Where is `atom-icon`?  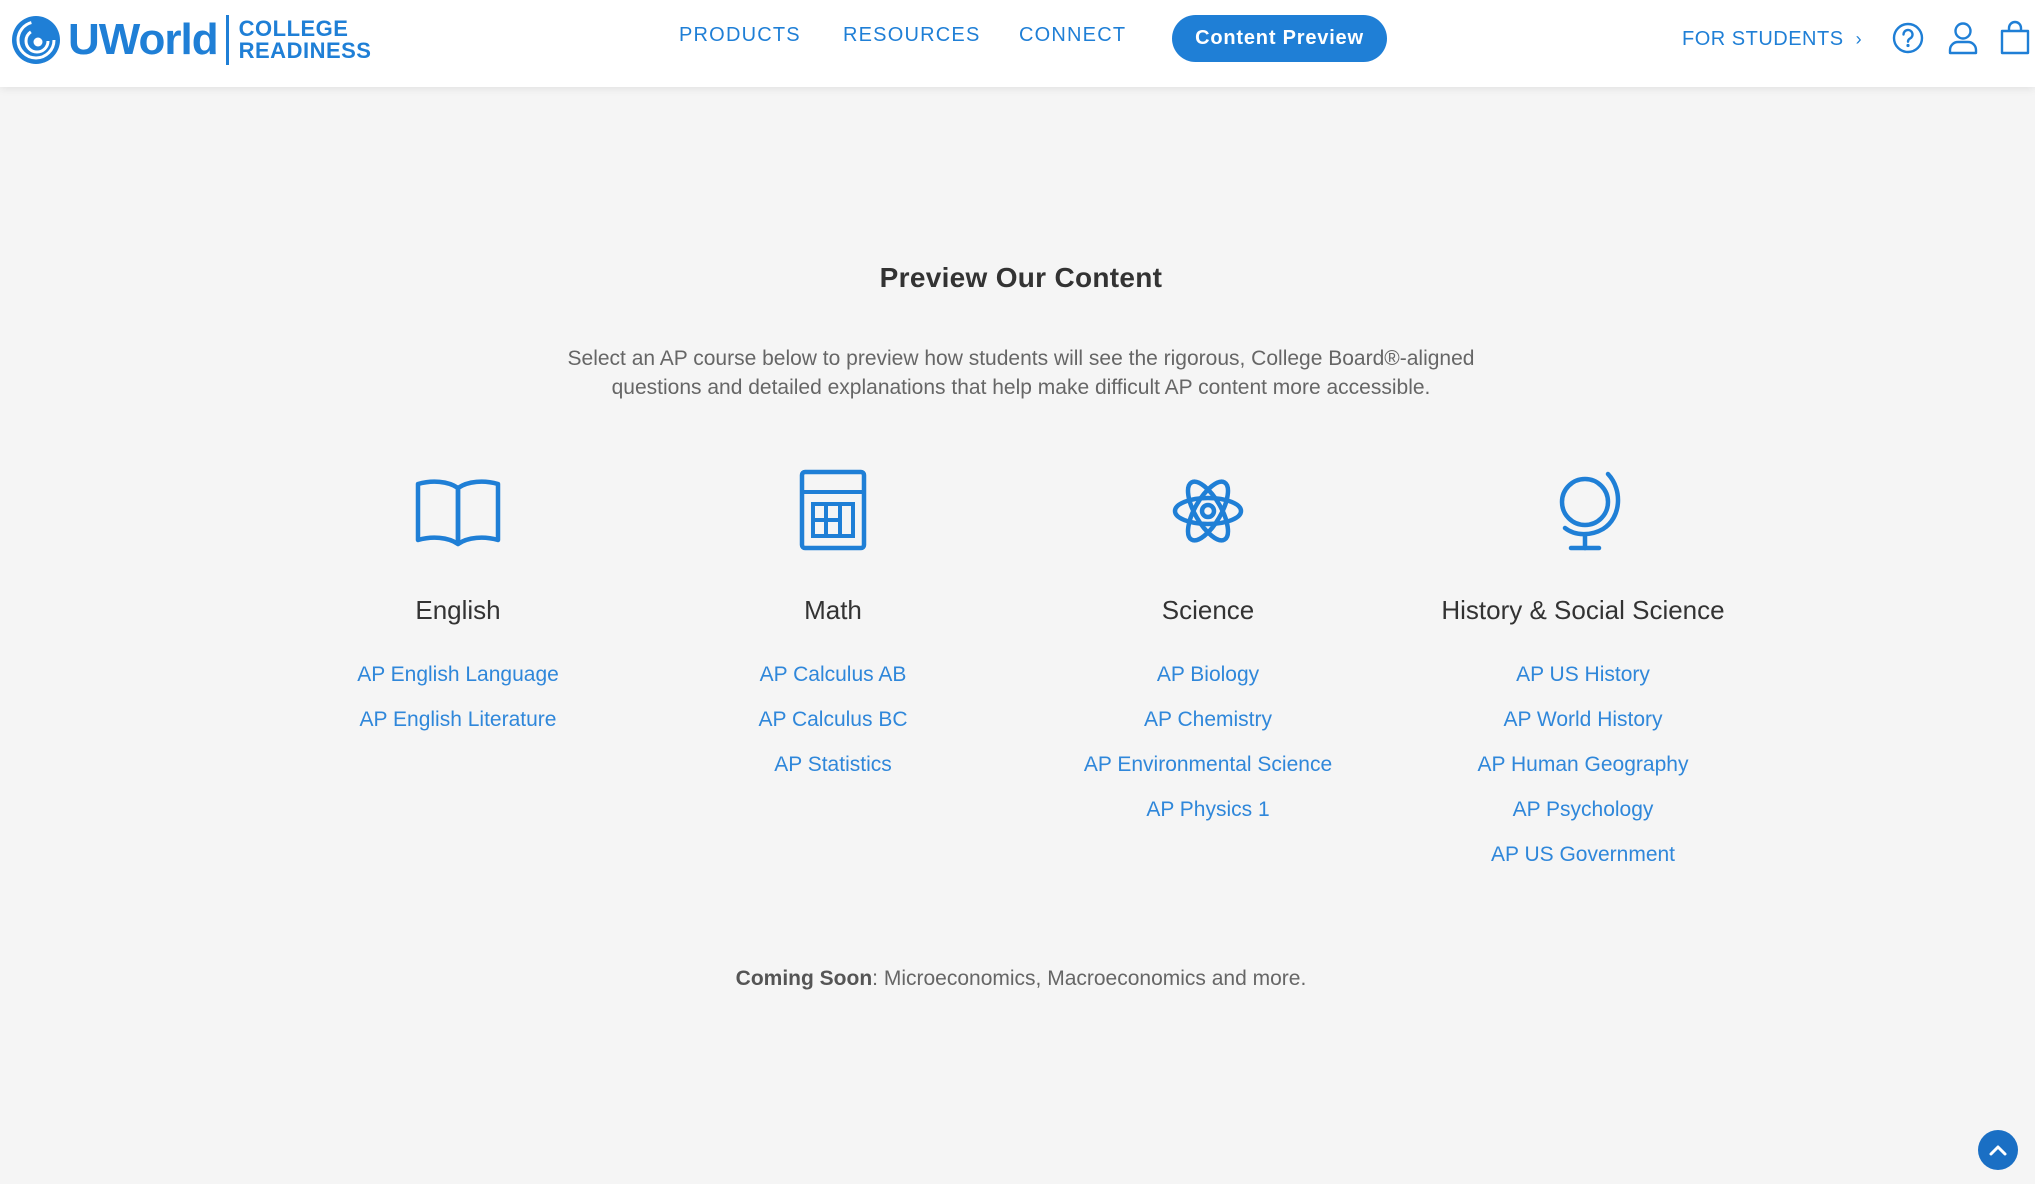 atom-icon is located at coordinates (1208, 511).